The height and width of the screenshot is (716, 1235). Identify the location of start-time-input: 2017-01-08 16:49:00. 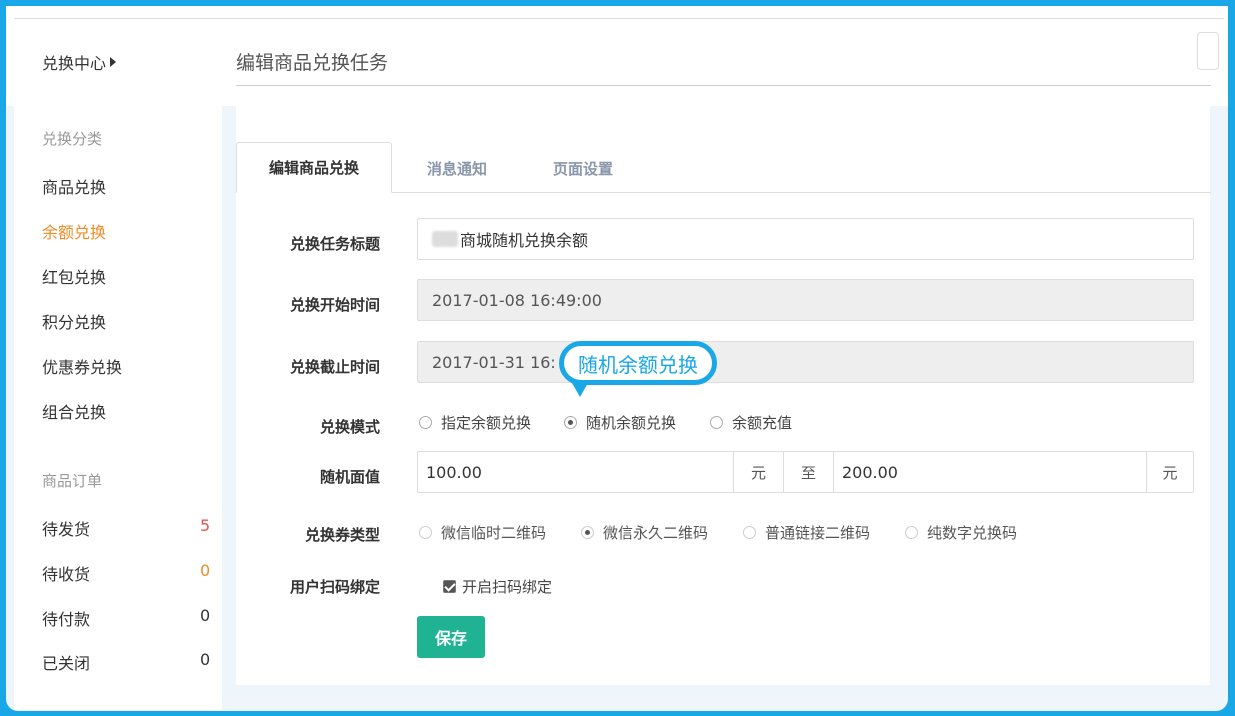
(805, 300).